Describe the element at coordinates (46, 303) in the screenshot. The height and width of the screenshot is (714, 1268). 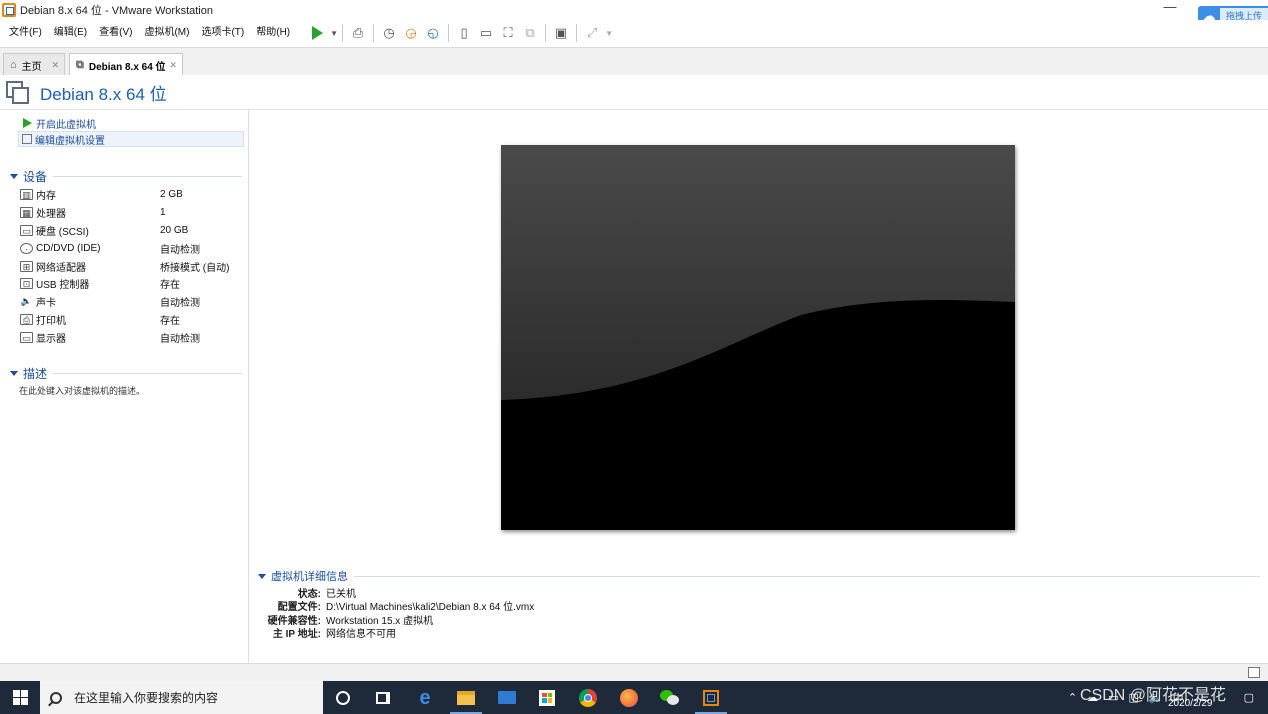
I see `device-name: 声卡` at that location.